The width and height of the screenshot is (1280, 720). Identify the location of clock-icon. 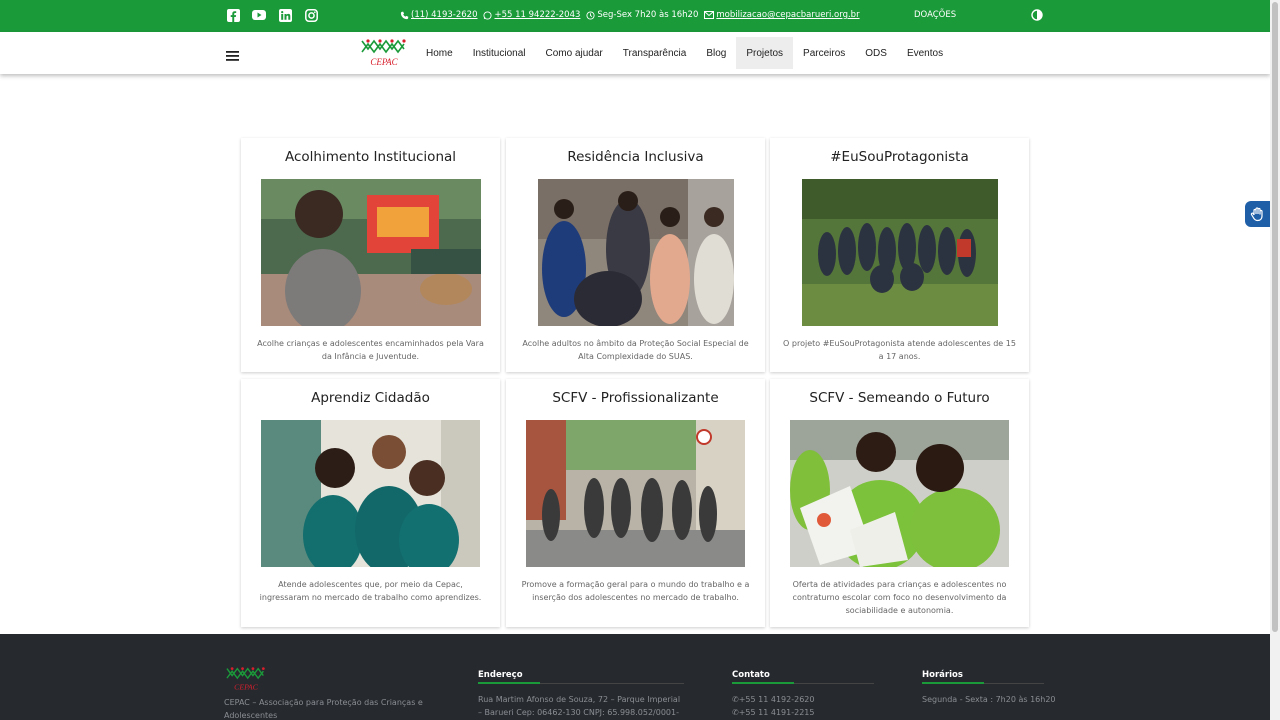
(590, 15).